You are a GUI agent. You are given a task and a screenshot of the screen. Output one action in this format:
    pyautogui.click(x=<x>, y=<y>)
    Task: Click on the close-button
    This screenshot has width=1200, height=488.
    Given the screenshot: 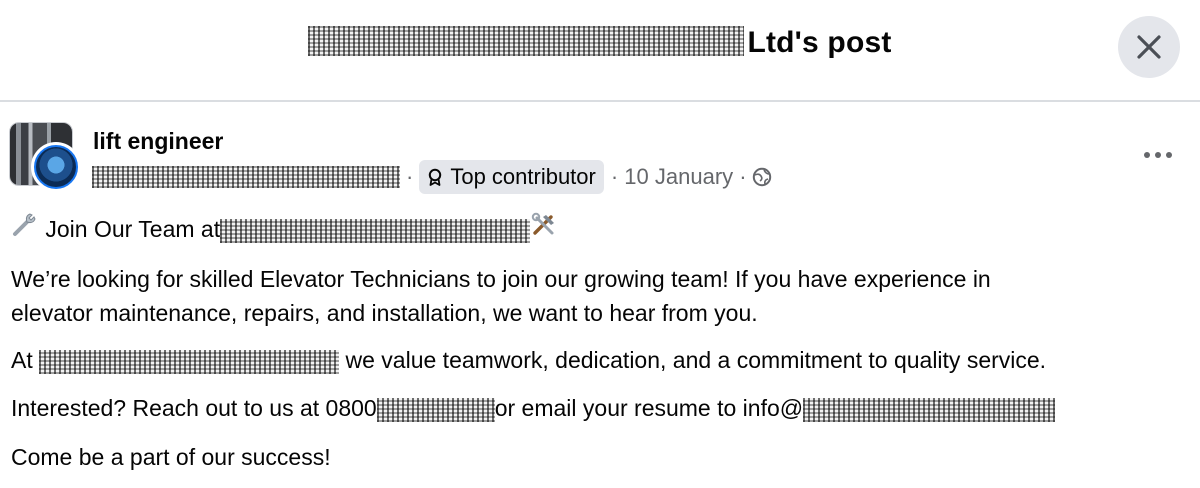 What is the action you would take?
    pyautogui.click(x=1149, y=47)
    